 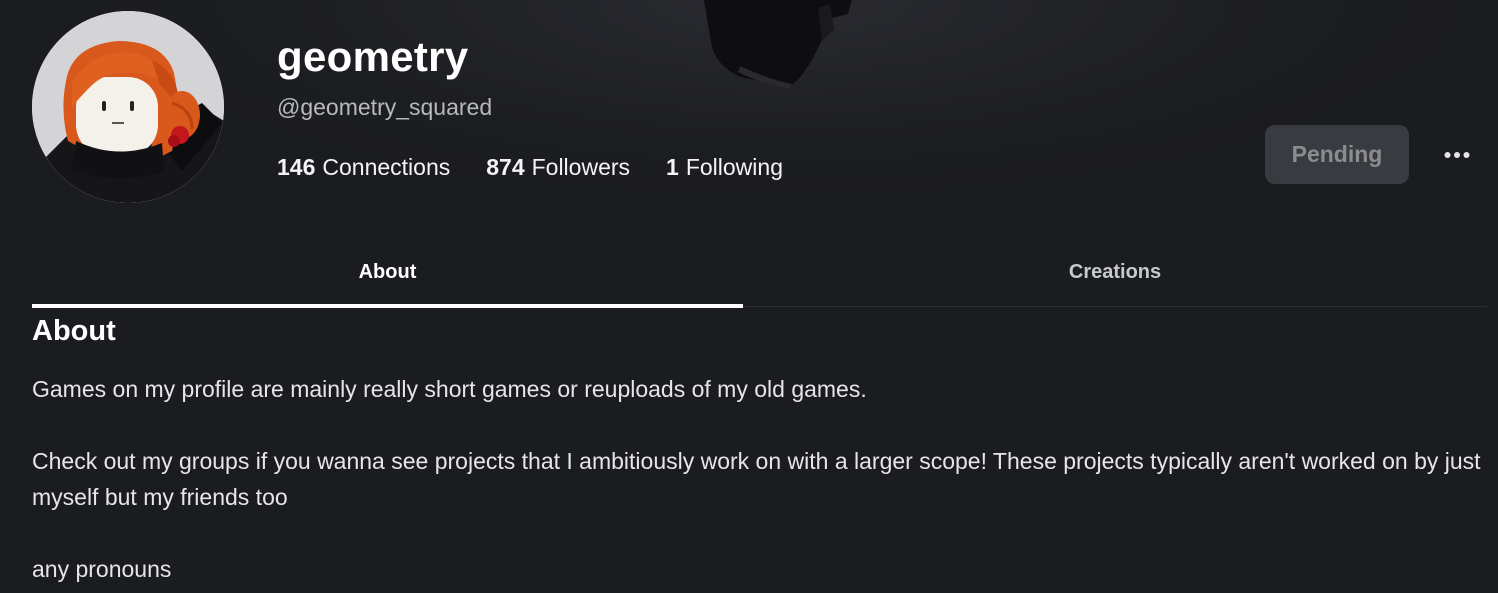 I want to click on following-label: Following, so click(x=734, y=167).